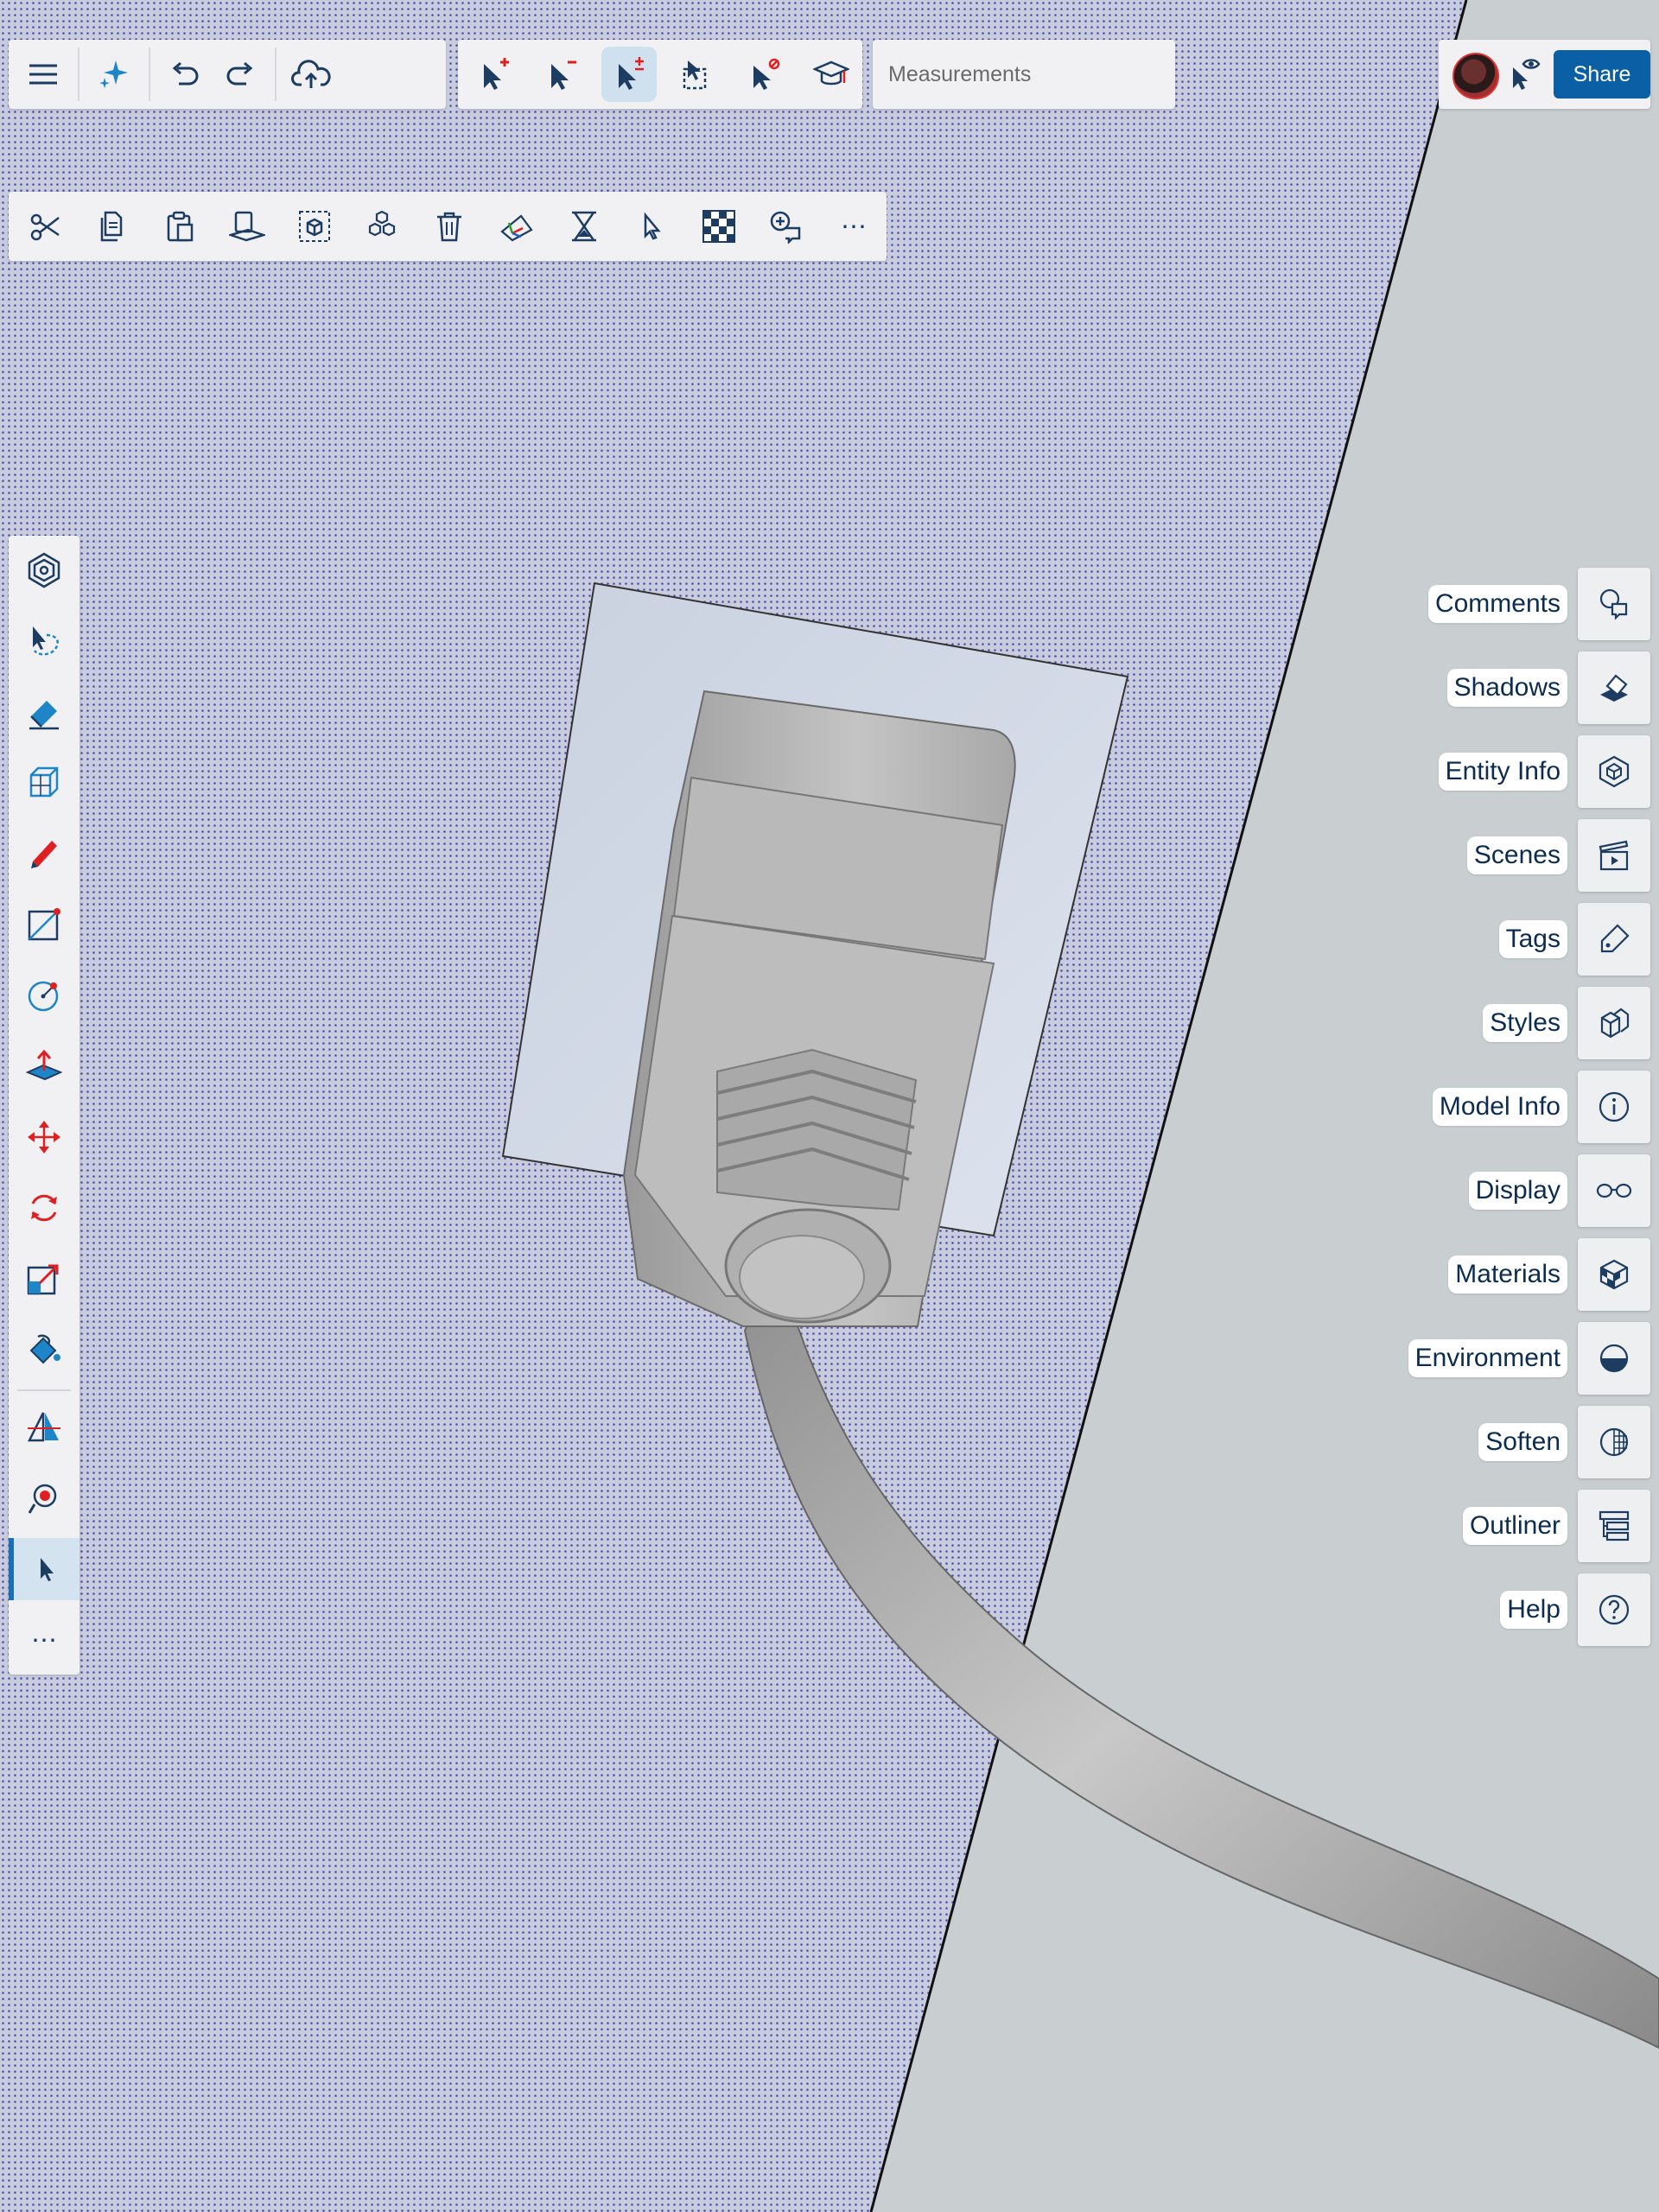 This screenshot has height=2212, width=1659. Describe the element at coordinates (584, 226) in the screenshot. I see `hourglass-icon` at that location.